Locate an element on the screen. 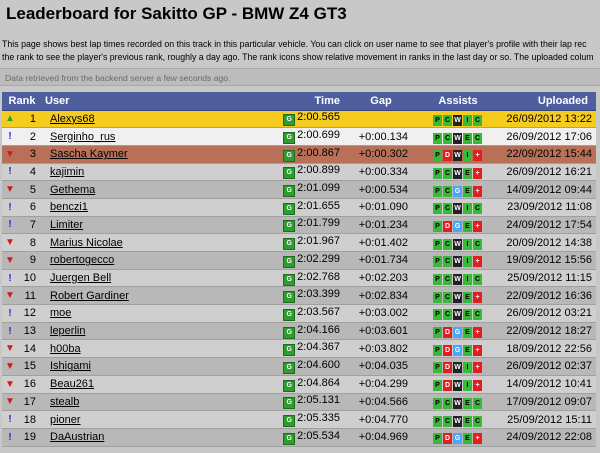  rank-number: 8 is located at coordinates (30, 242).